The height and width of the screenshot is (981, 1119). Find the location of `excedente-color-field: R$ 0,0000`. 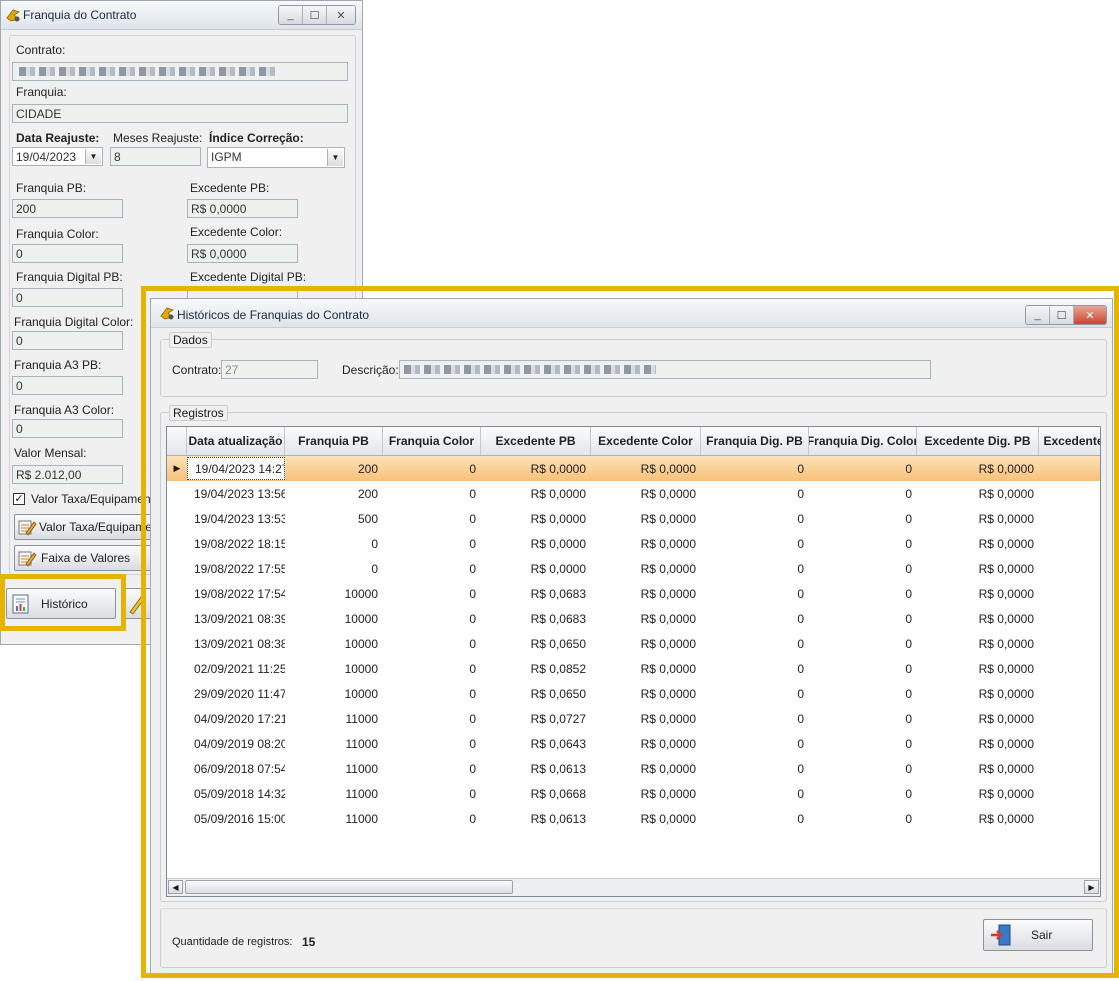

excedente-color-field: R$ 0,0000 is located at coordinates (242, 253).